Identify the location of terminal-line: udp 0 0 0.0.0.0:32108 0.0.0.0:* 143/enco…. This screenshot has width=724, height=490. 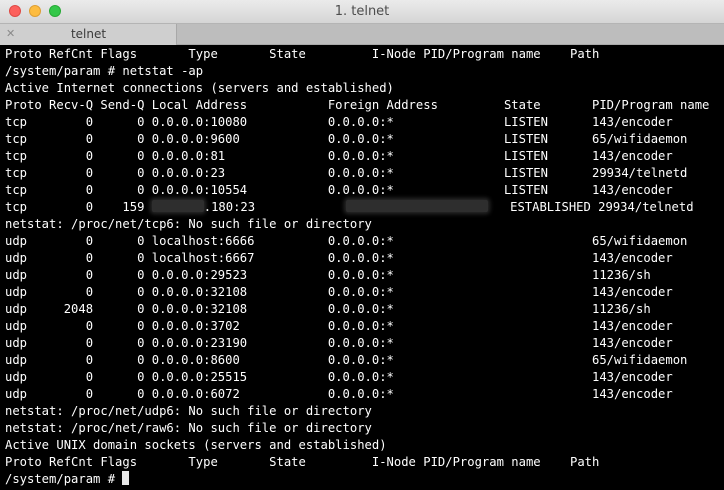
(339, 292).